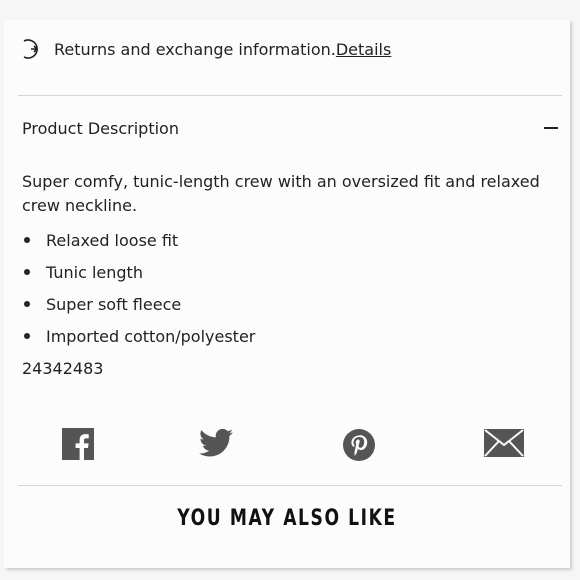  I want to click on product-sku: 24342483, so click(63, 368).